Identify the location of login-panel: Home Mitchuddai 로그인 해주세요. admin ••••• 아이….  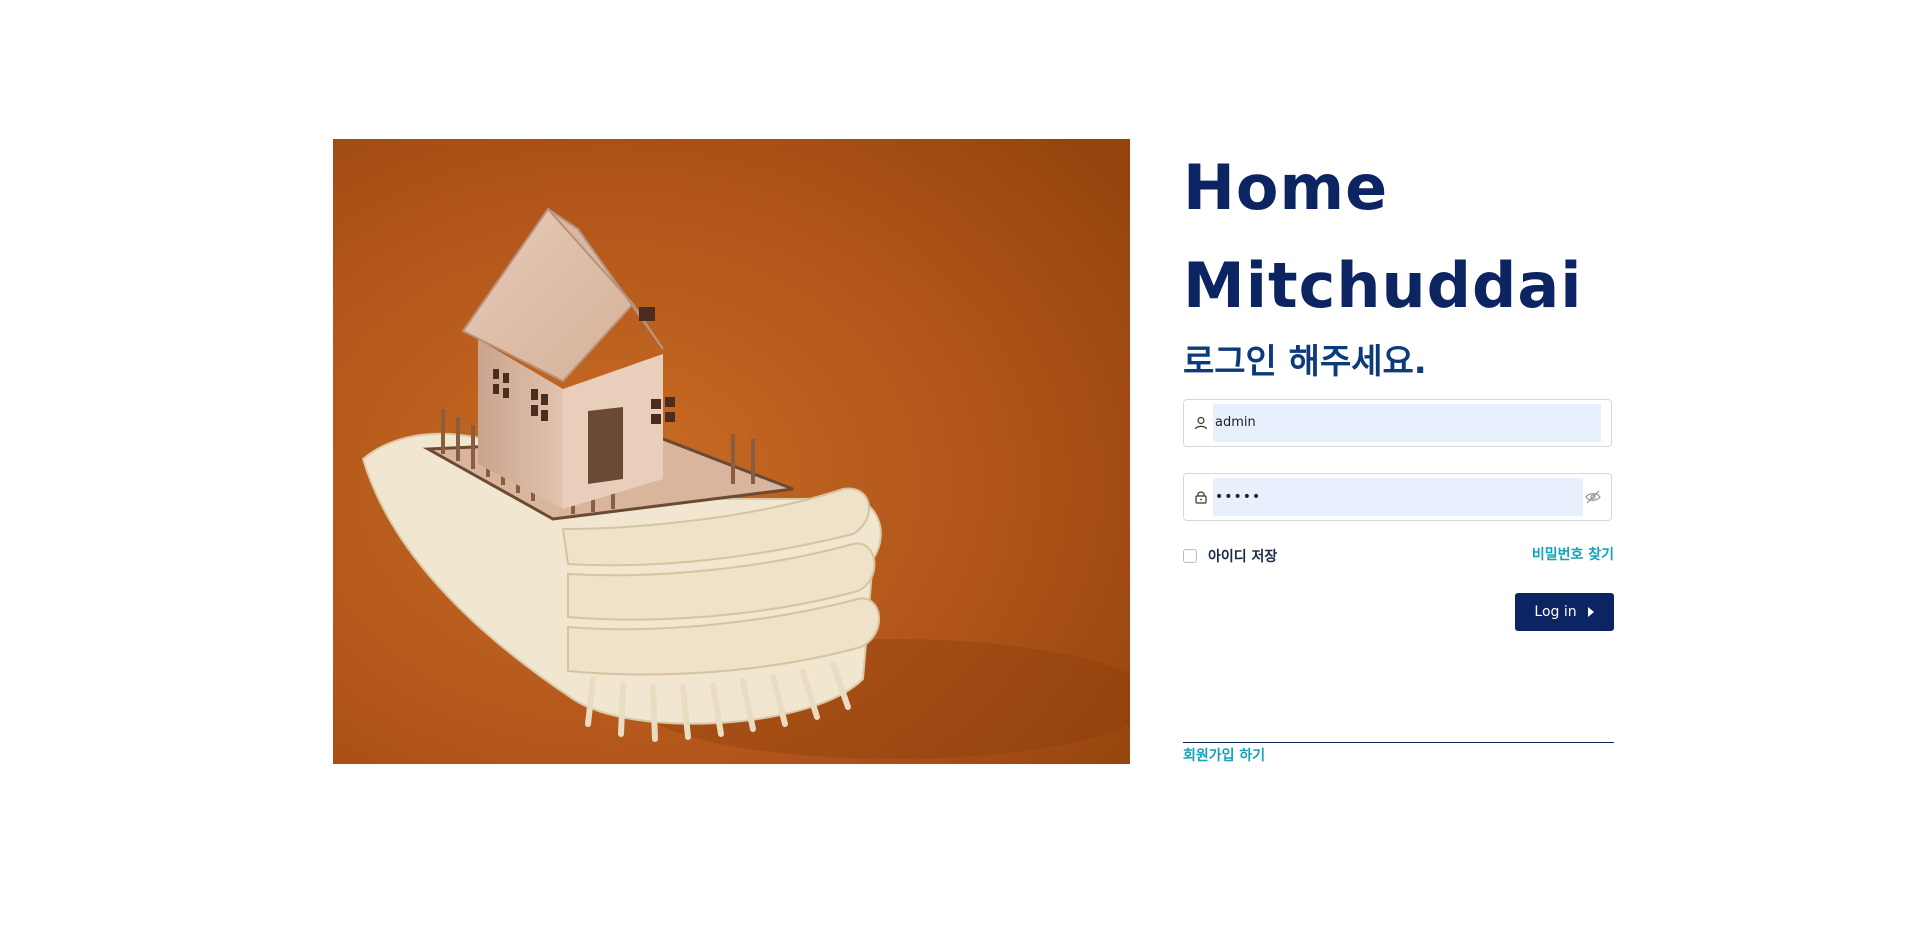
(1398, 451).